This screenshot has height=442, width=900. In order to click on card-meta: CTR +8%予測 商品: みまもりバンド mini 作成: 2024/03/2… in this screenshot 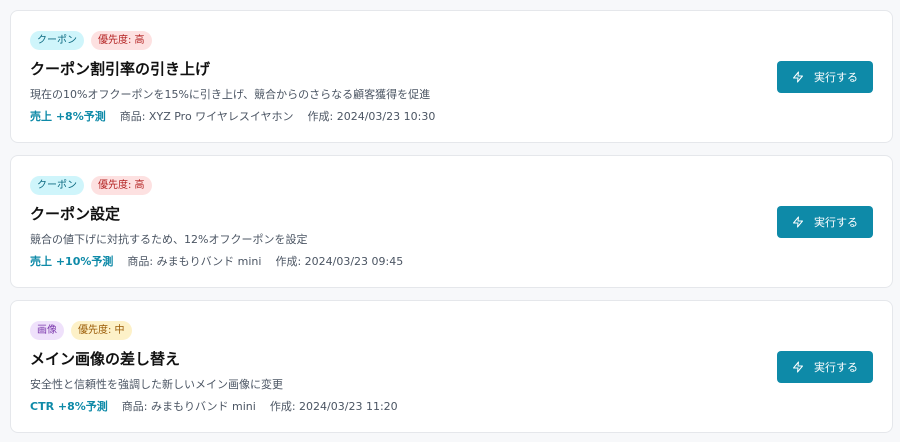, I will do `click(214, 406)`.